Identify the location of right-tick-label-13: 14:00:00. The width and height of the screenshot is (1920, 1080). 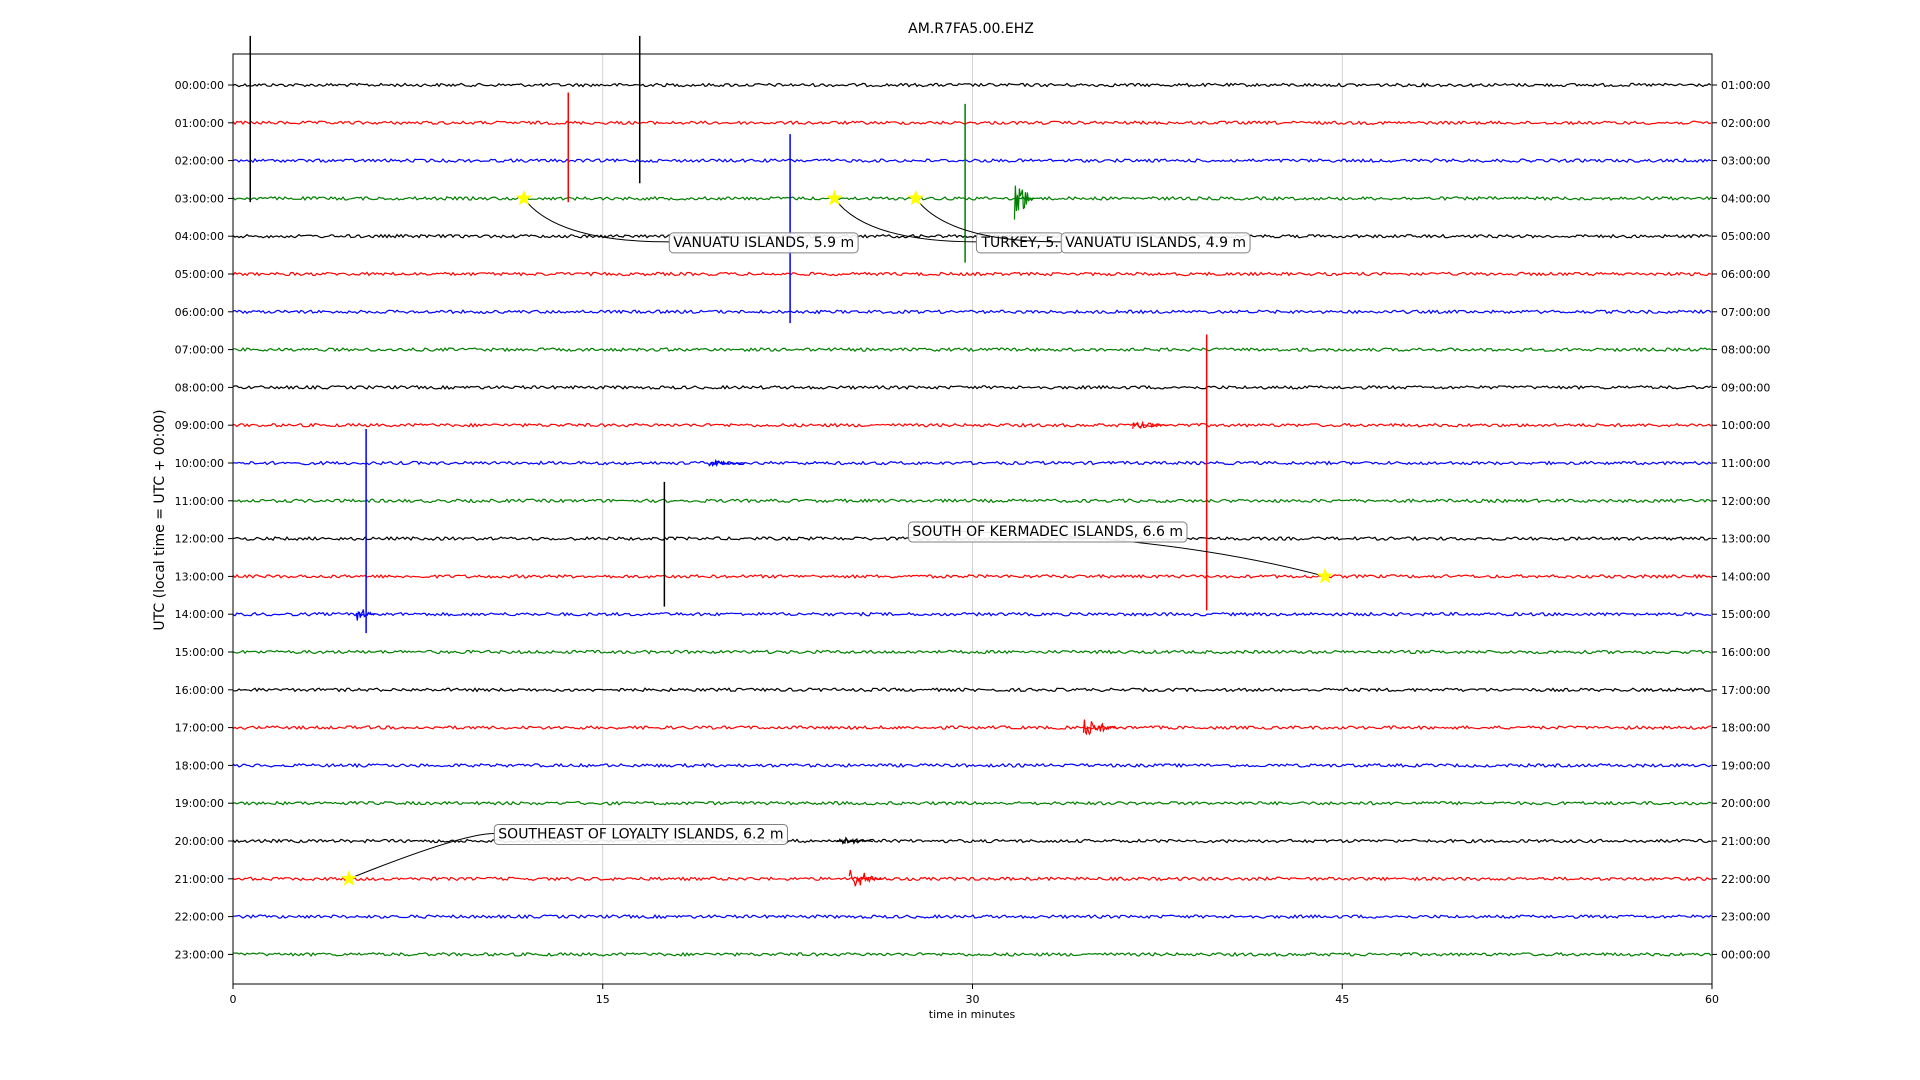
(1745, 576).